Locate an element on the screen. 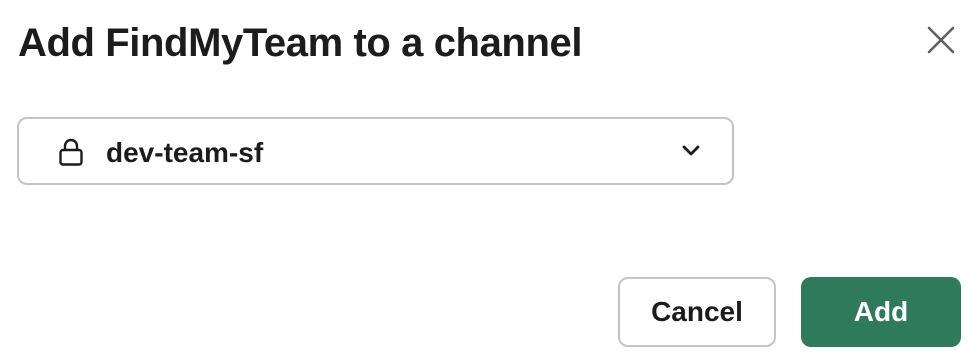 The image size is (978, 364). channel-select: dev-team-sf is located at coordinates (375, 151).